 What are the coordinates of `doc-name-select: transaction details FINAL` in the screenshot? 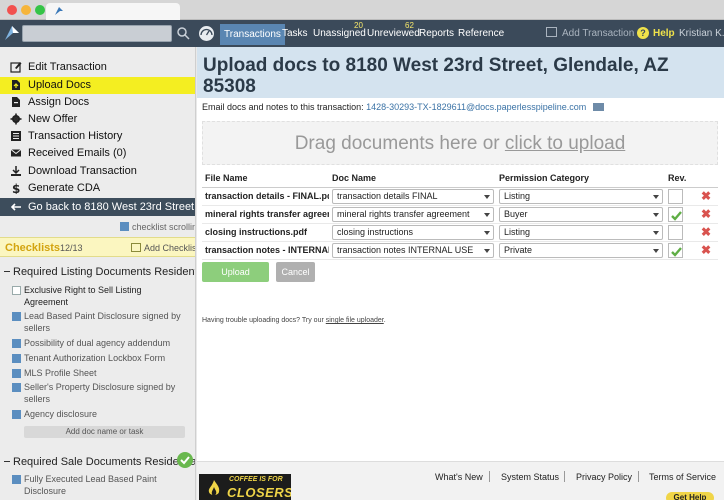 It's located at (413, 196).